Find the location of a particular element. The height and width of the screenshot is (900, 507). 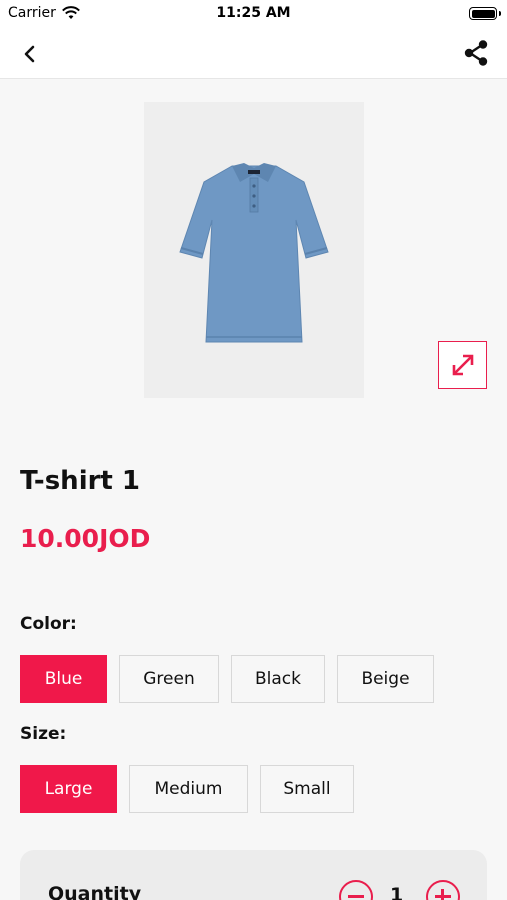

expand-arrows-icon is located at coordinates (462, 365).